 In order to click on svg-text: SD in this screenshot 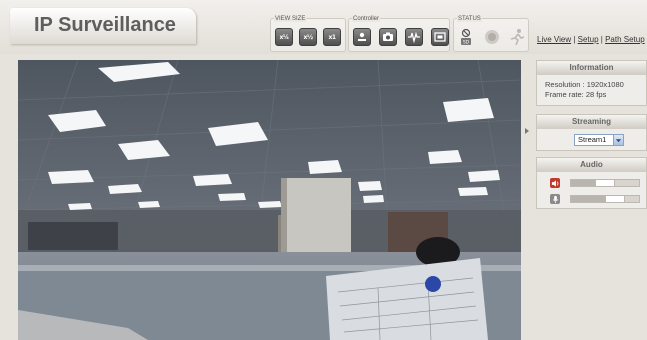, I will do `click(466, 43)`.